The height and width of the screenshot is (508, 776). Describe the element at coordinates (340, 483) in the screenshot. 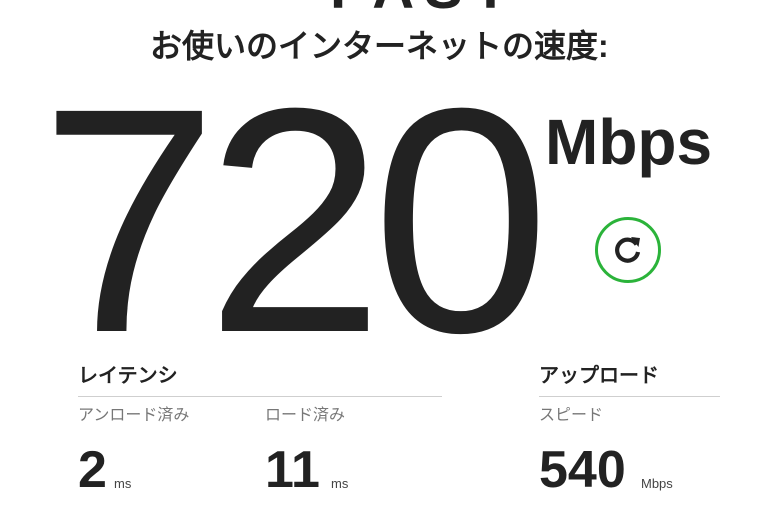

I see `loaded-latency-unit: ms` at that location.